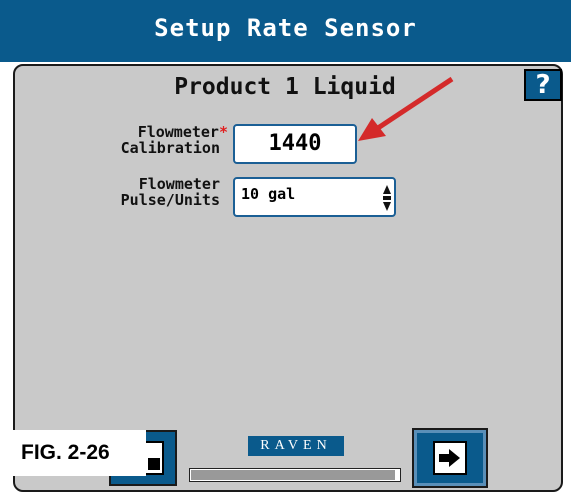 This screenshot has height=493, width=571. What do you see at coordinates (79, 453) in the screenshot?
I see `figure-label: FIG. 2-26` at bounding box center [79, 453].